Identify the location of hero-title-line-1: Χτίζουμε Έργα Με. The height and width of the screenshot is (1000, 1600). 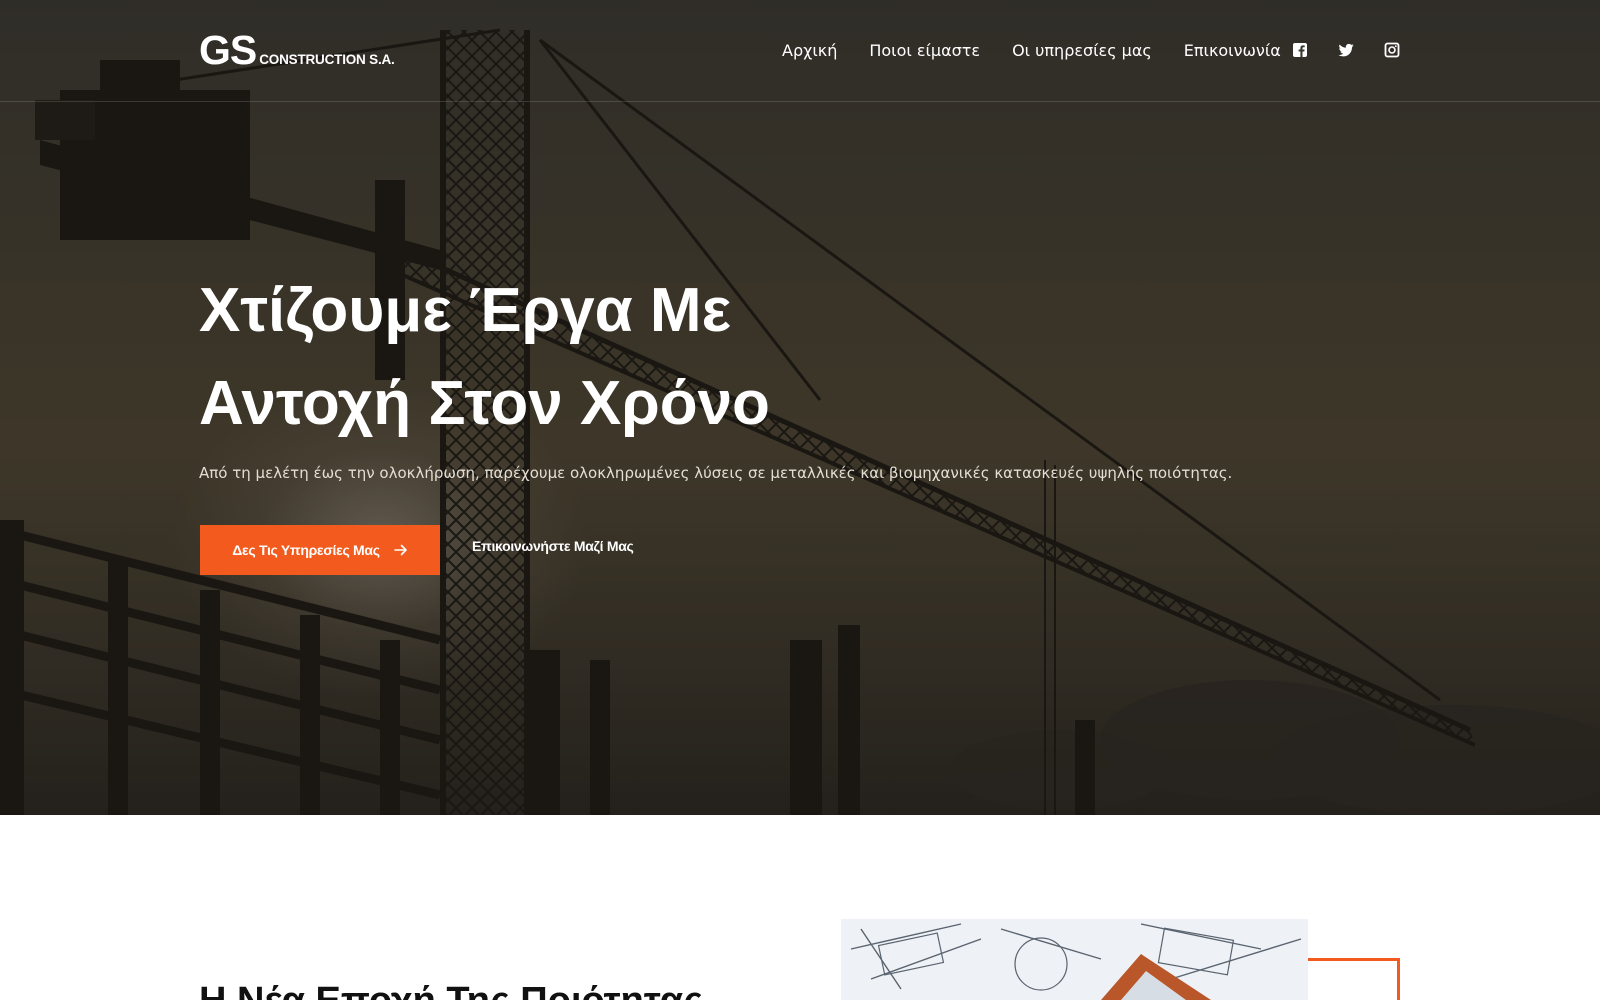
(465, 310).